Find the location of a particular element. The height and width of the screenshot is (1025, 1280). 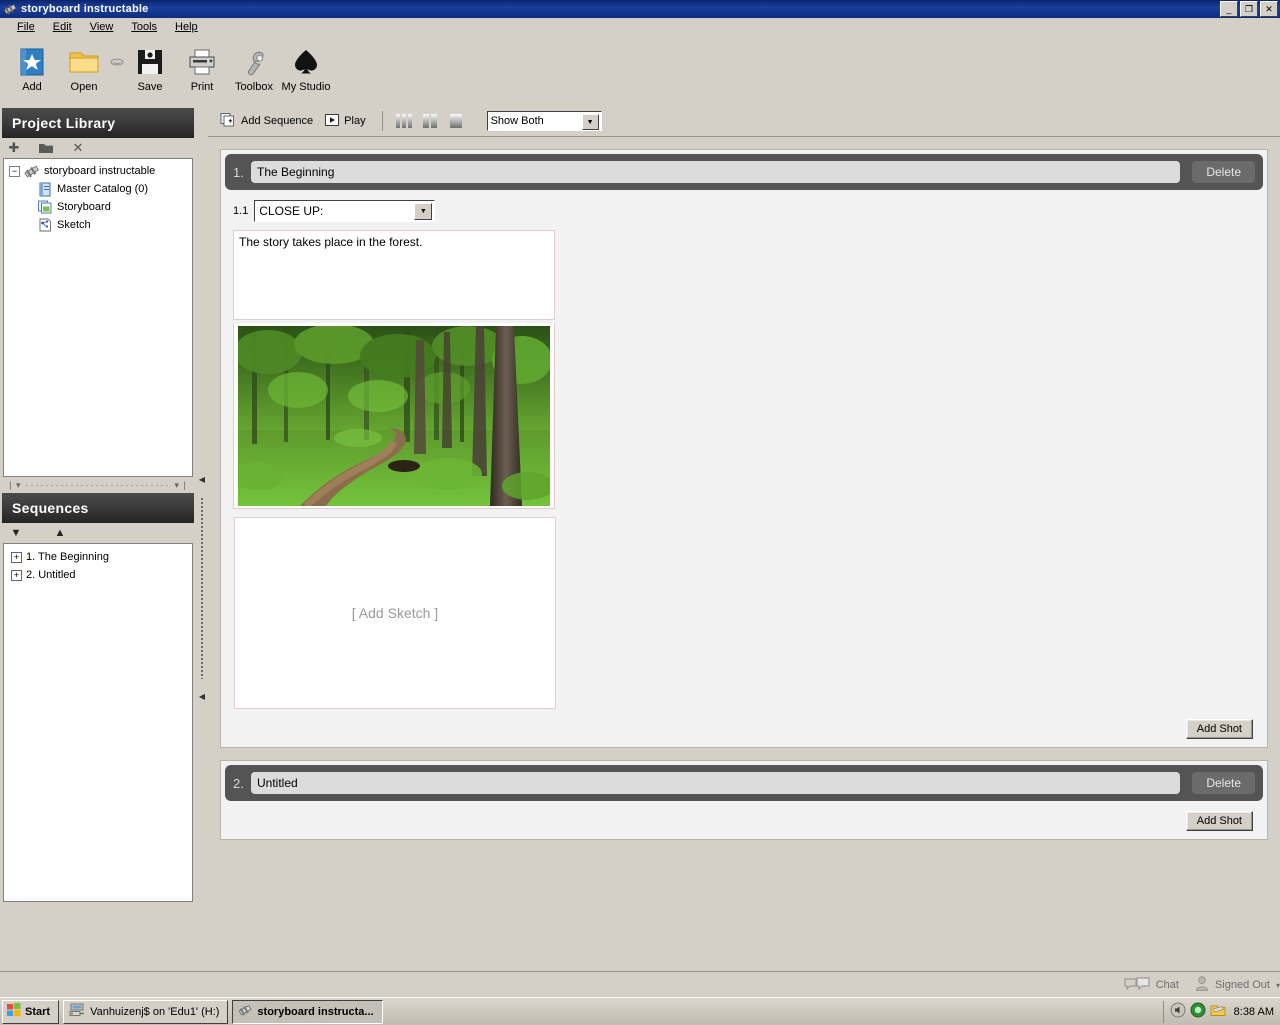

sequence-1-expander: + is located at coordinates (16, 557).